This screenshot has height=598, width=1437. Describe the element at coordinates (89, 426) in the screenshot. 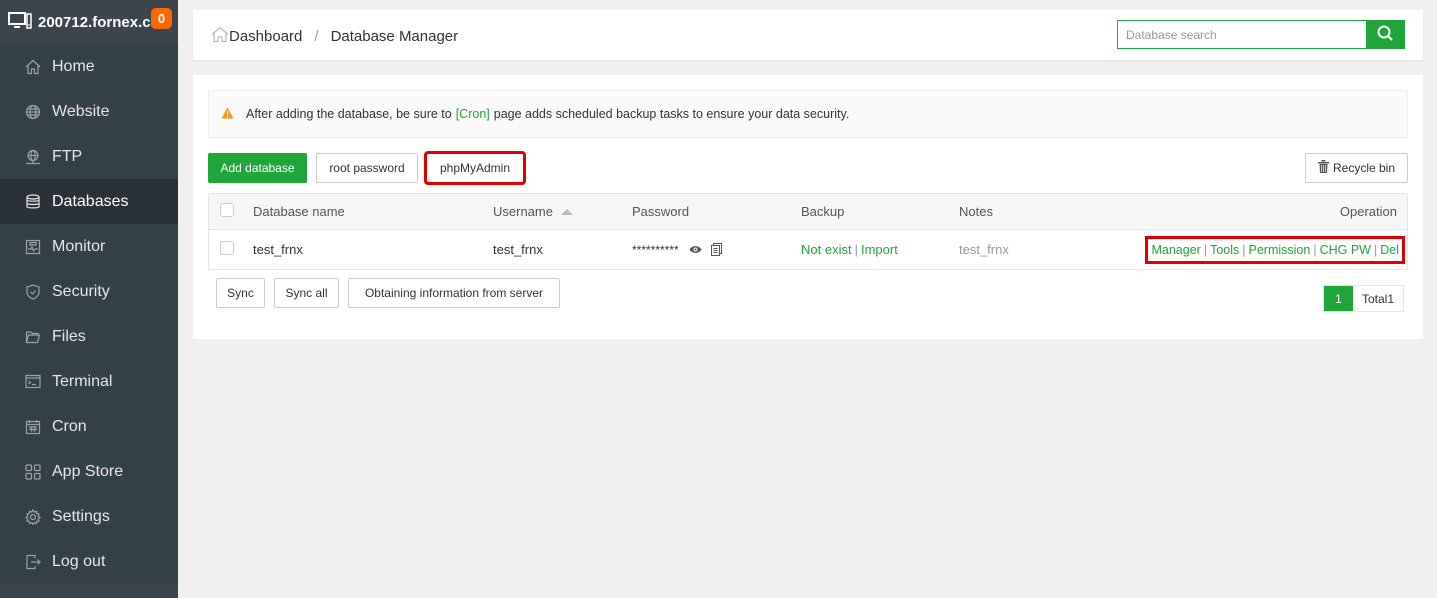

I see `sidebar-item-cron: Cron` at that location.